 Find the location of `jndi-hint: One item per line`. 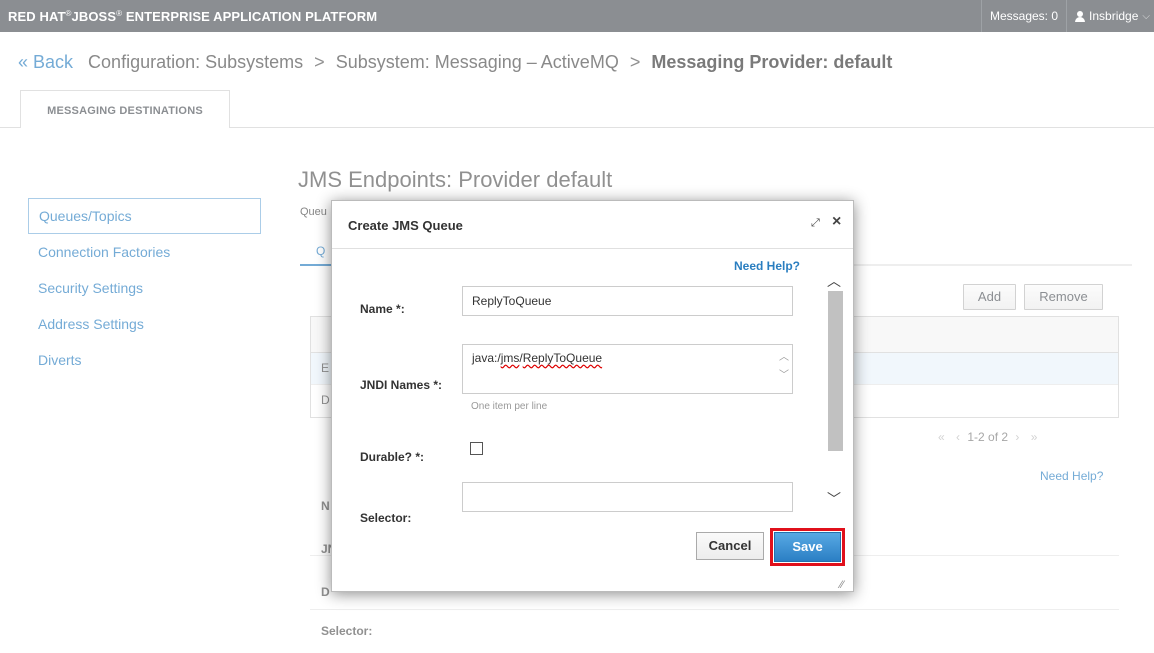

jndi-hint: One item per line is located at coordinates (509, 406).